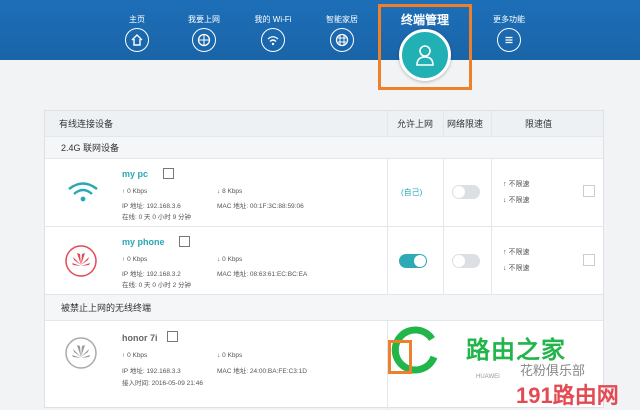 The width and height of the screenshot is (640, 410). Describe the element at coordinates (342, 40) in the screenshot. I see `smart-home-icon` at that location.